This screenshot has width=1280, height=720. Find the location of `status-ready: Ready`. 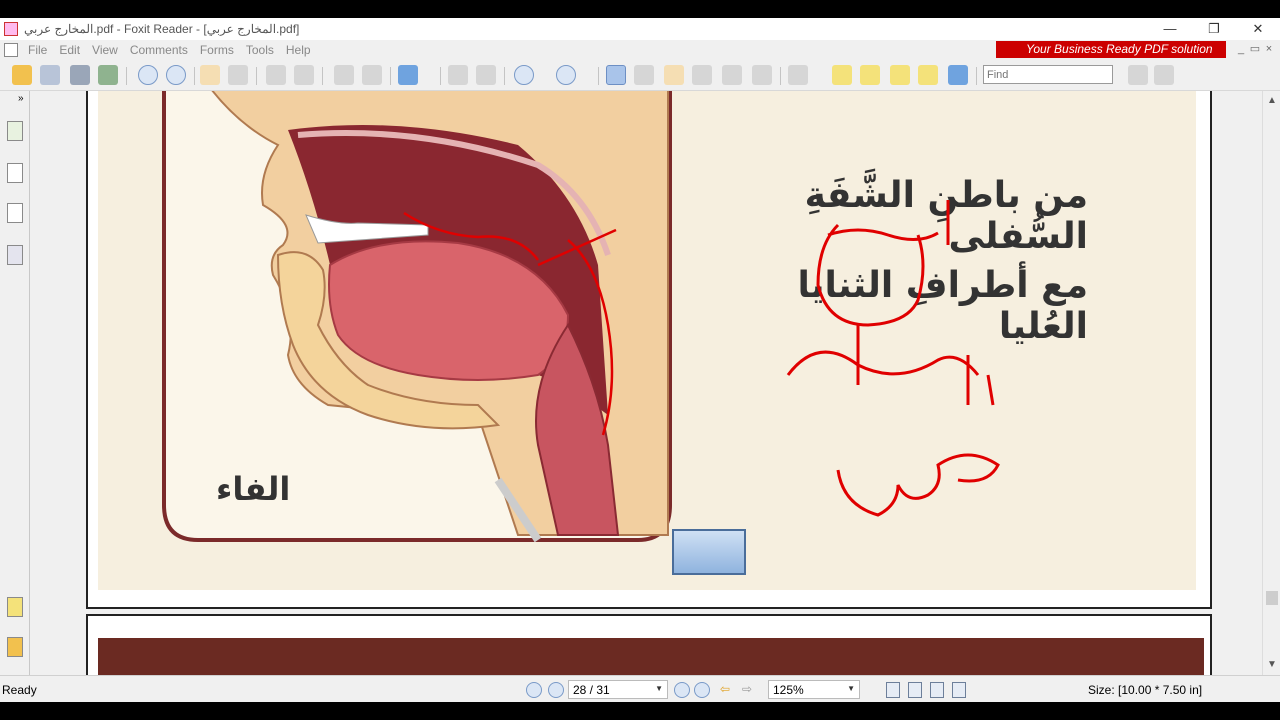

status-ready: Ready is located at coordinates (19, 690).